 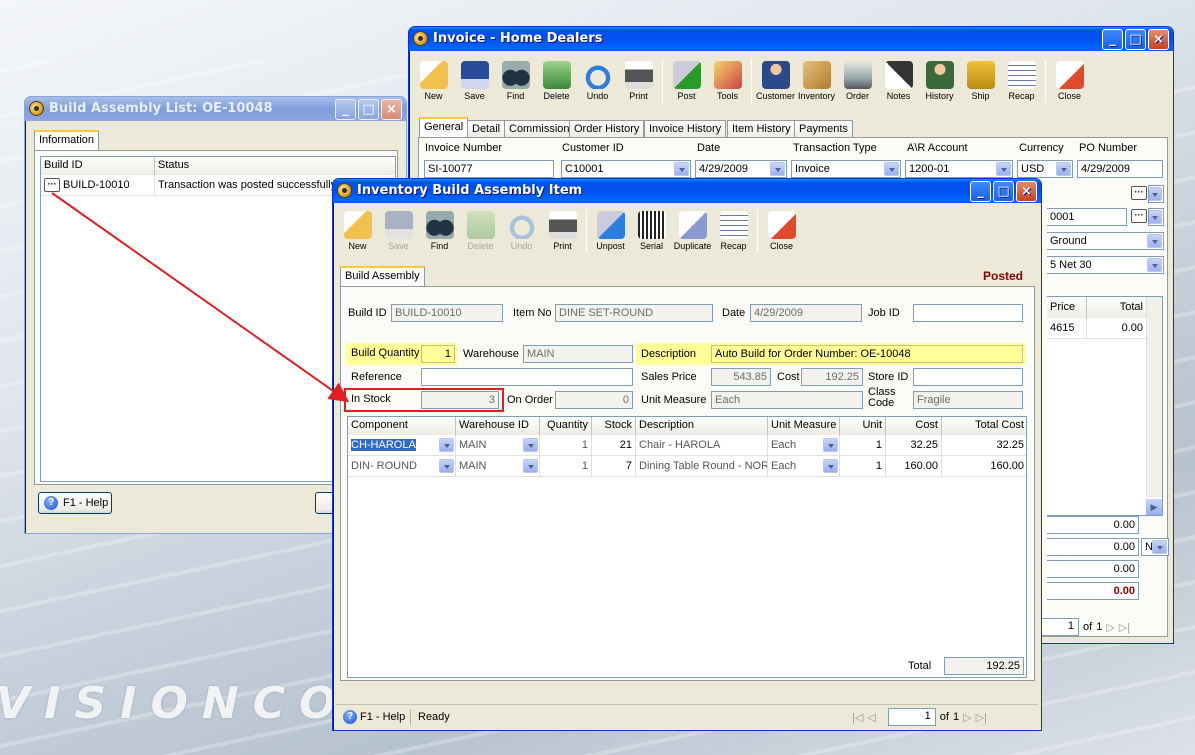 What do you see at coordinates (911, 717) in the screenshot?
I see `page-number-input: 1` at bounding box center [911, 717].